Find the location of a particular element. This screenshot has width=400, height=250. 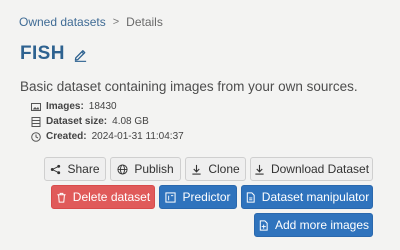

add-more-images-button: Add more images is located at coordinates (313, 225).